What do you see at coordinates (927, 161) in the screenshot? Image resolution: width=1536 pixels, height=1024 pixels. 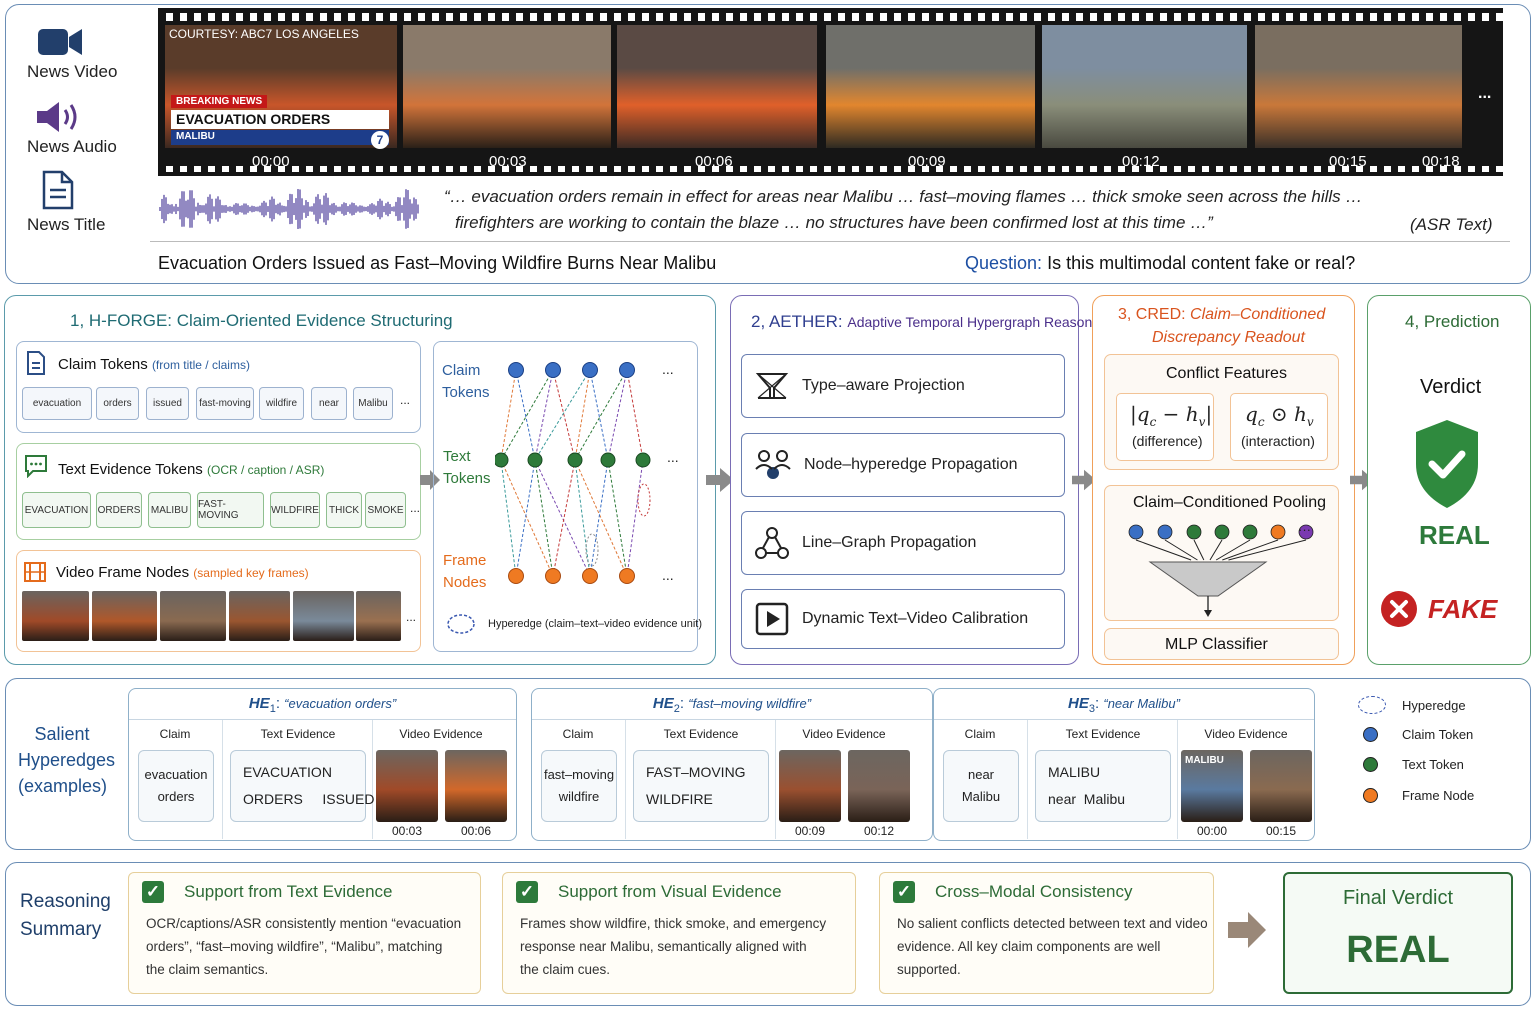 I see `frame-timestamp: 00:09` at bounding box center [927, 161].